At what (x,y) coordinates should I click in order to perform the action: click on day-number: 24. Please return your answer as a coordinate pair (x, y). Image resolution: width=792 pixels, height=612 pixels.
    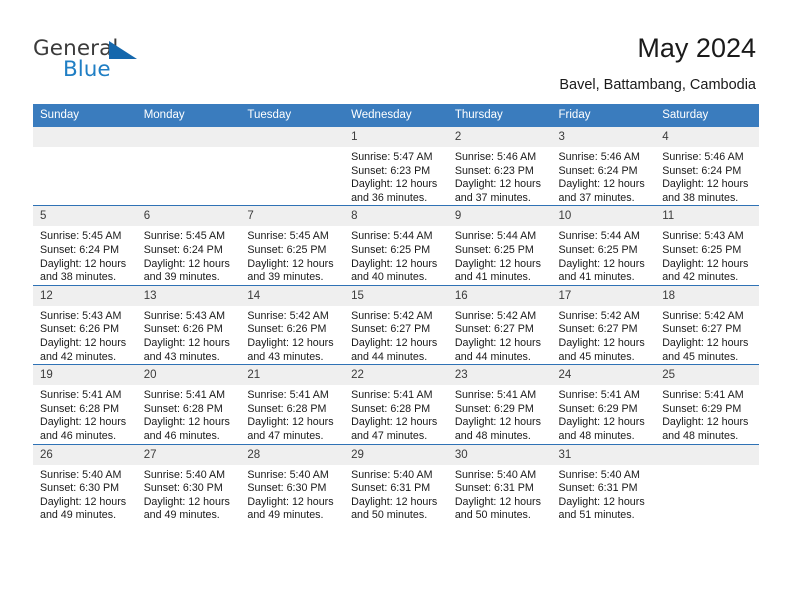
    Looking at the image, I should click on (603, 375).